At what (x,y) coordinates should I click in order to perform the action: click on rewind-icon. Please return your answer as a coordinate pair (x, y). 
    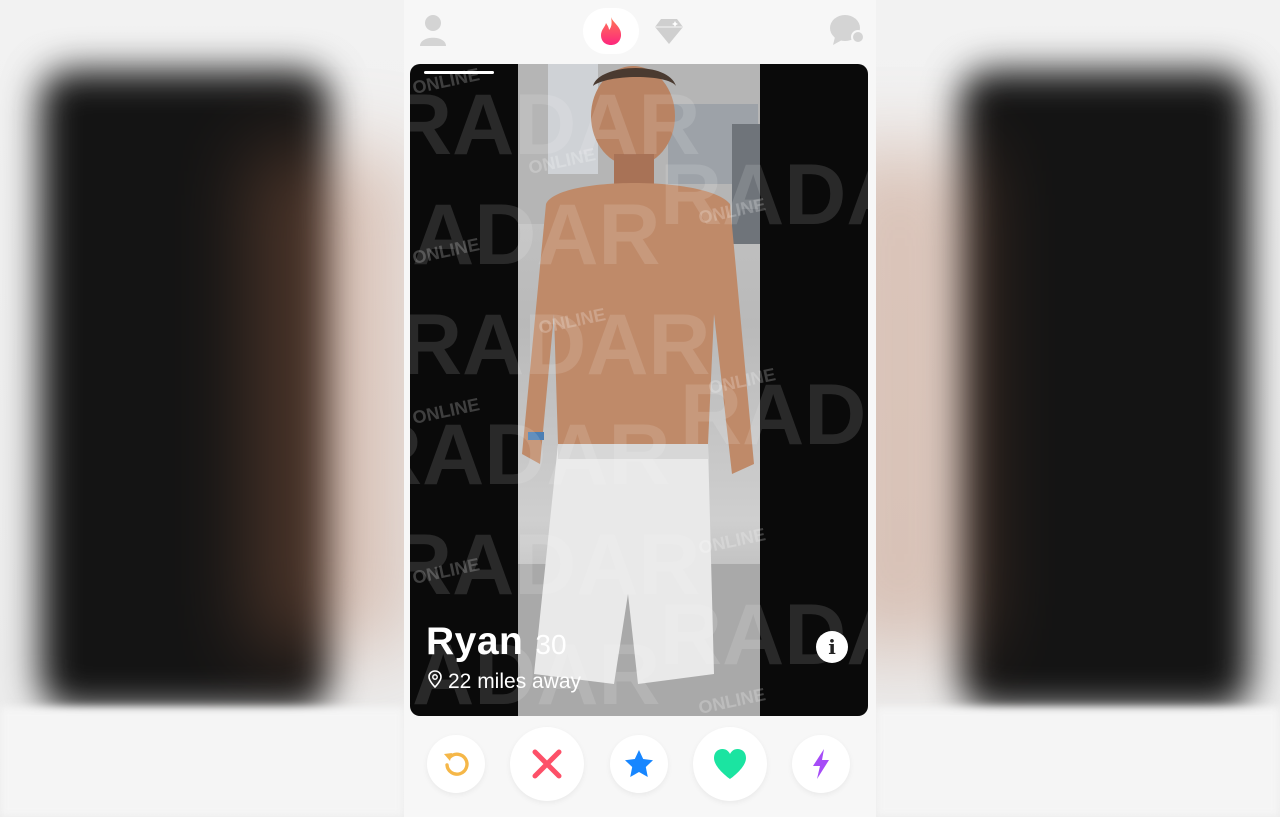
    Looking at the image, I should click on (456, 764).